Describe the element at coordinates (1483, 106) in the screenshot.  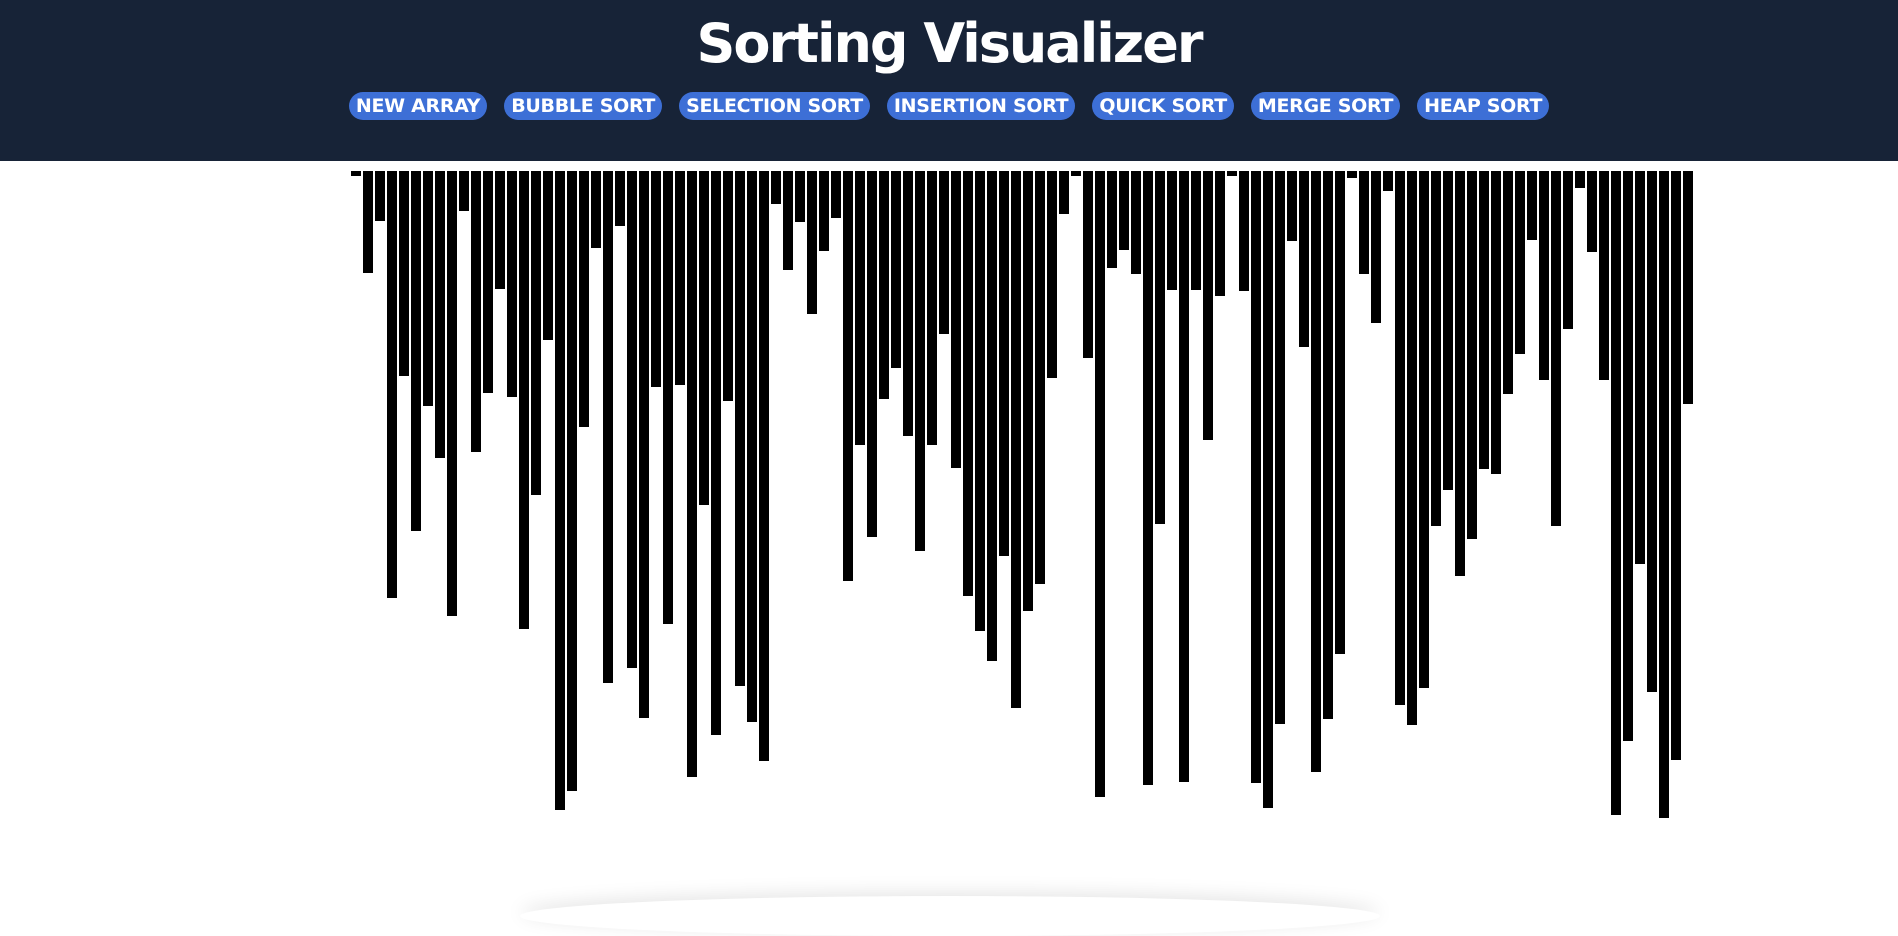
I see `heap-sort-button: HEAP SORT` at that location.